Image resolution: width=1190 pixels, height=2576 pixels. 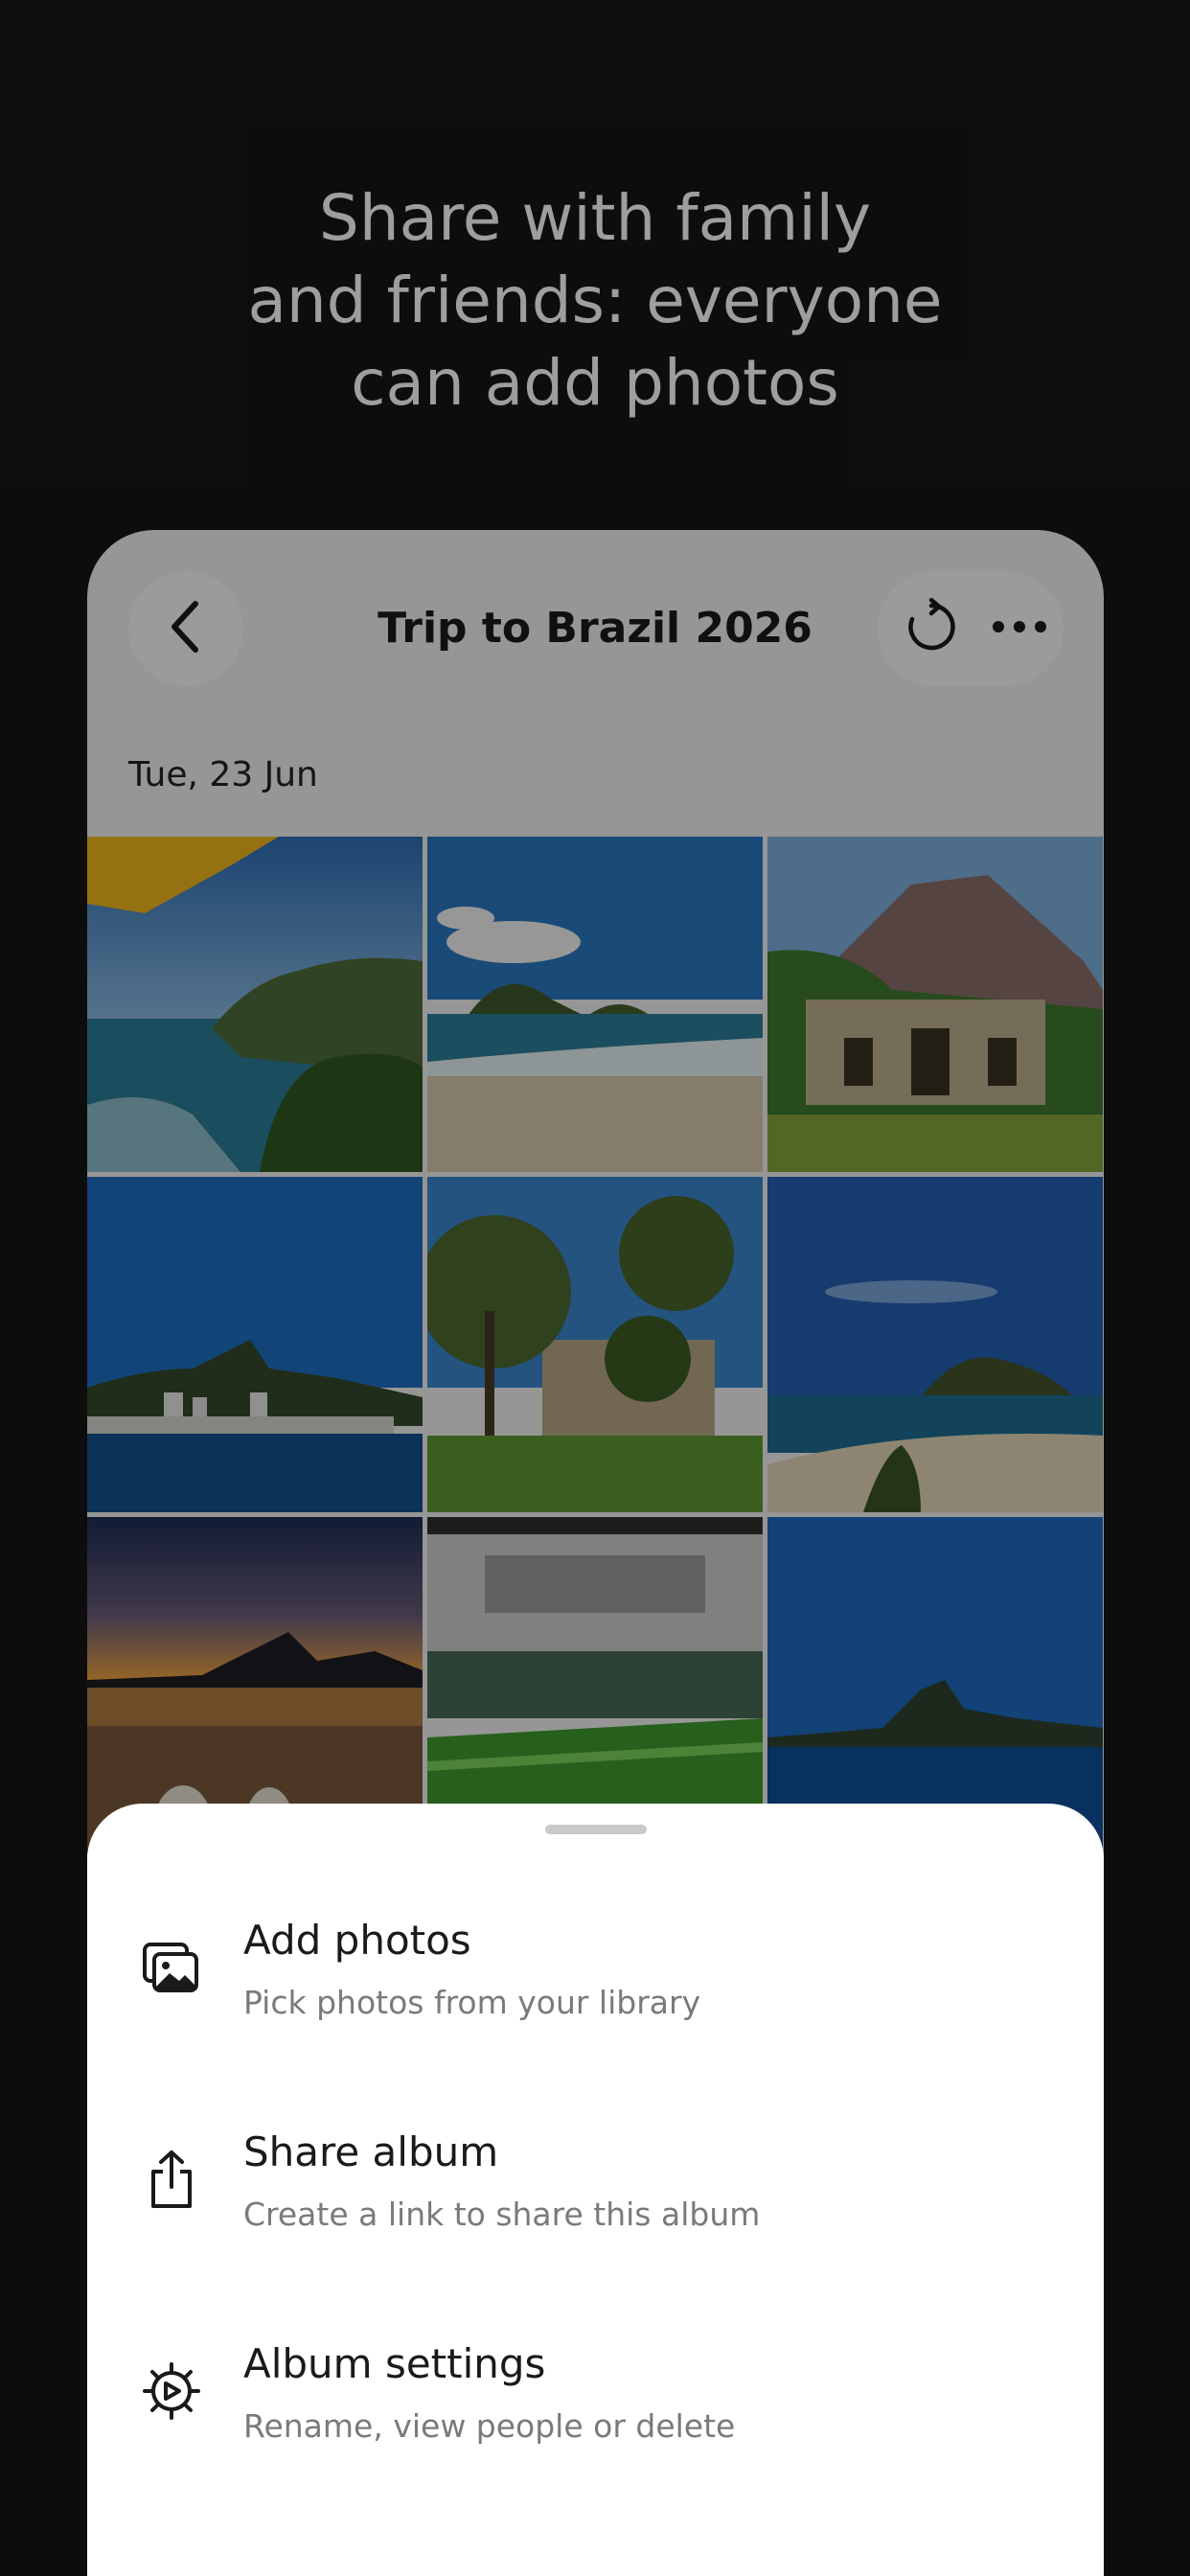 What do you see at coordinates (255, 1344) in the screenshot?
I see `photo-city-skyline-mountain` at bounding box center [255, 1344].